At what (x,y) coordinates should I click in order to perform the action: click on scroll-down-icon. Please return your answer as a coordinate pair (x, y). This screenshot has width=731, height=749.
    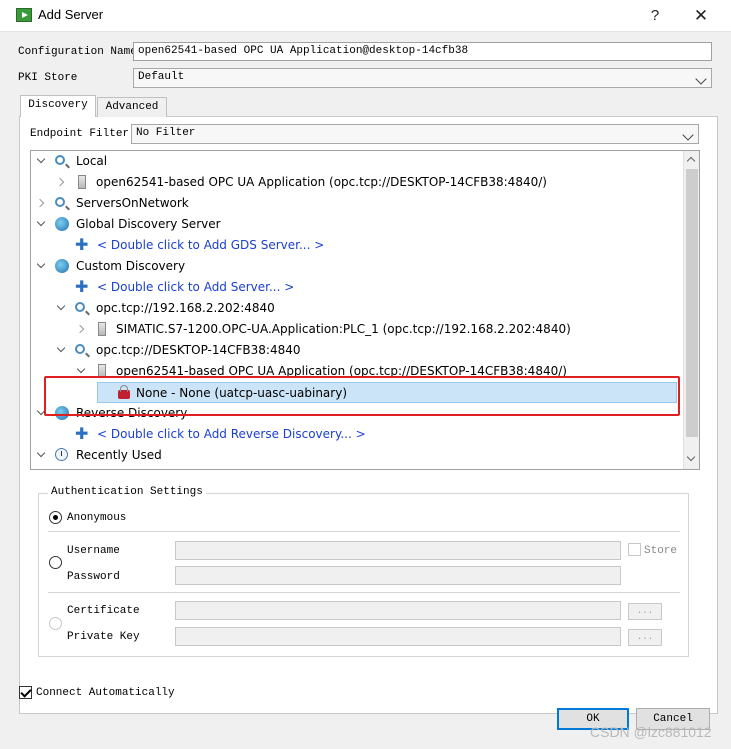
    Looking at the image, I should click on (691, 457).